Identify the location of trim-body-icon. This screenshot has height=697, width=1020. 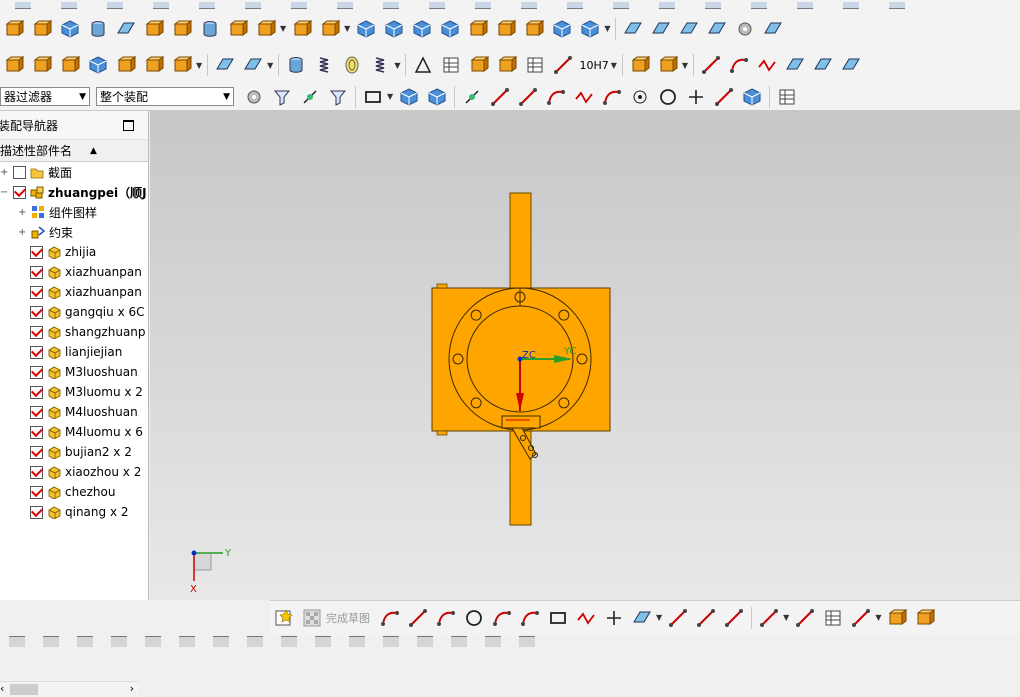
(302, 29).